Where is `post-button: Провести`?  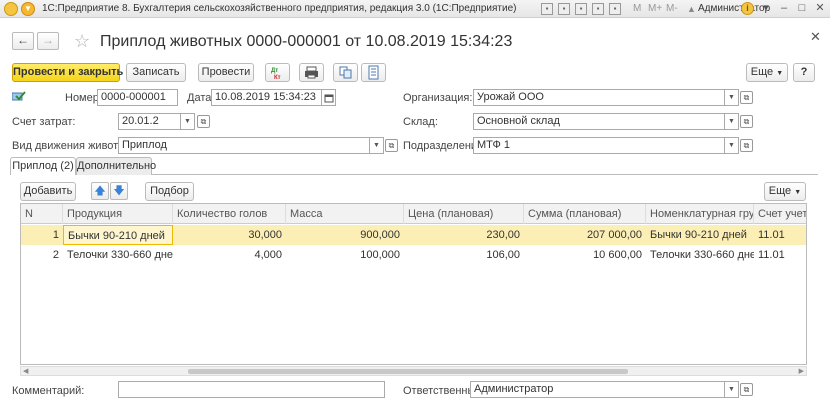
post-button: Провести is located at coordinates (226, 72).